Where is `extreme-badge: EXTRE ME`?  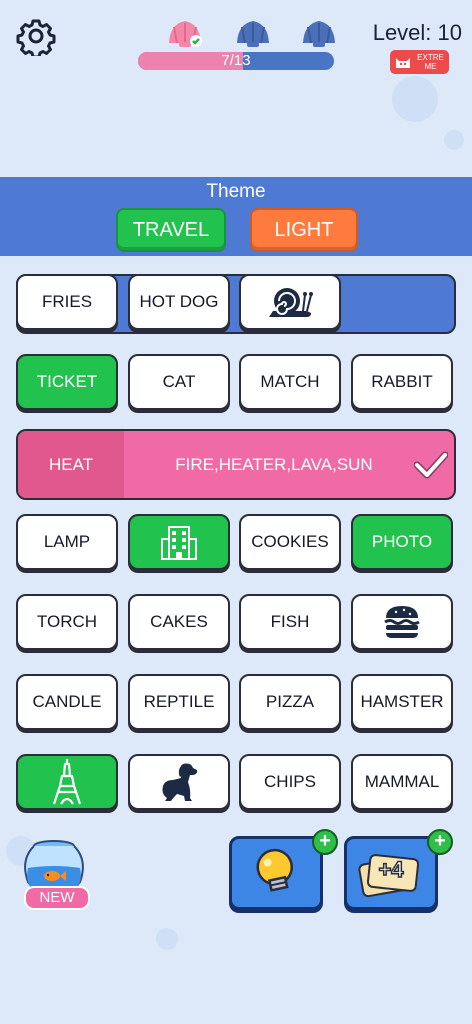 extreme-badge: EXTRE ME is located at coordinates (419, 62).